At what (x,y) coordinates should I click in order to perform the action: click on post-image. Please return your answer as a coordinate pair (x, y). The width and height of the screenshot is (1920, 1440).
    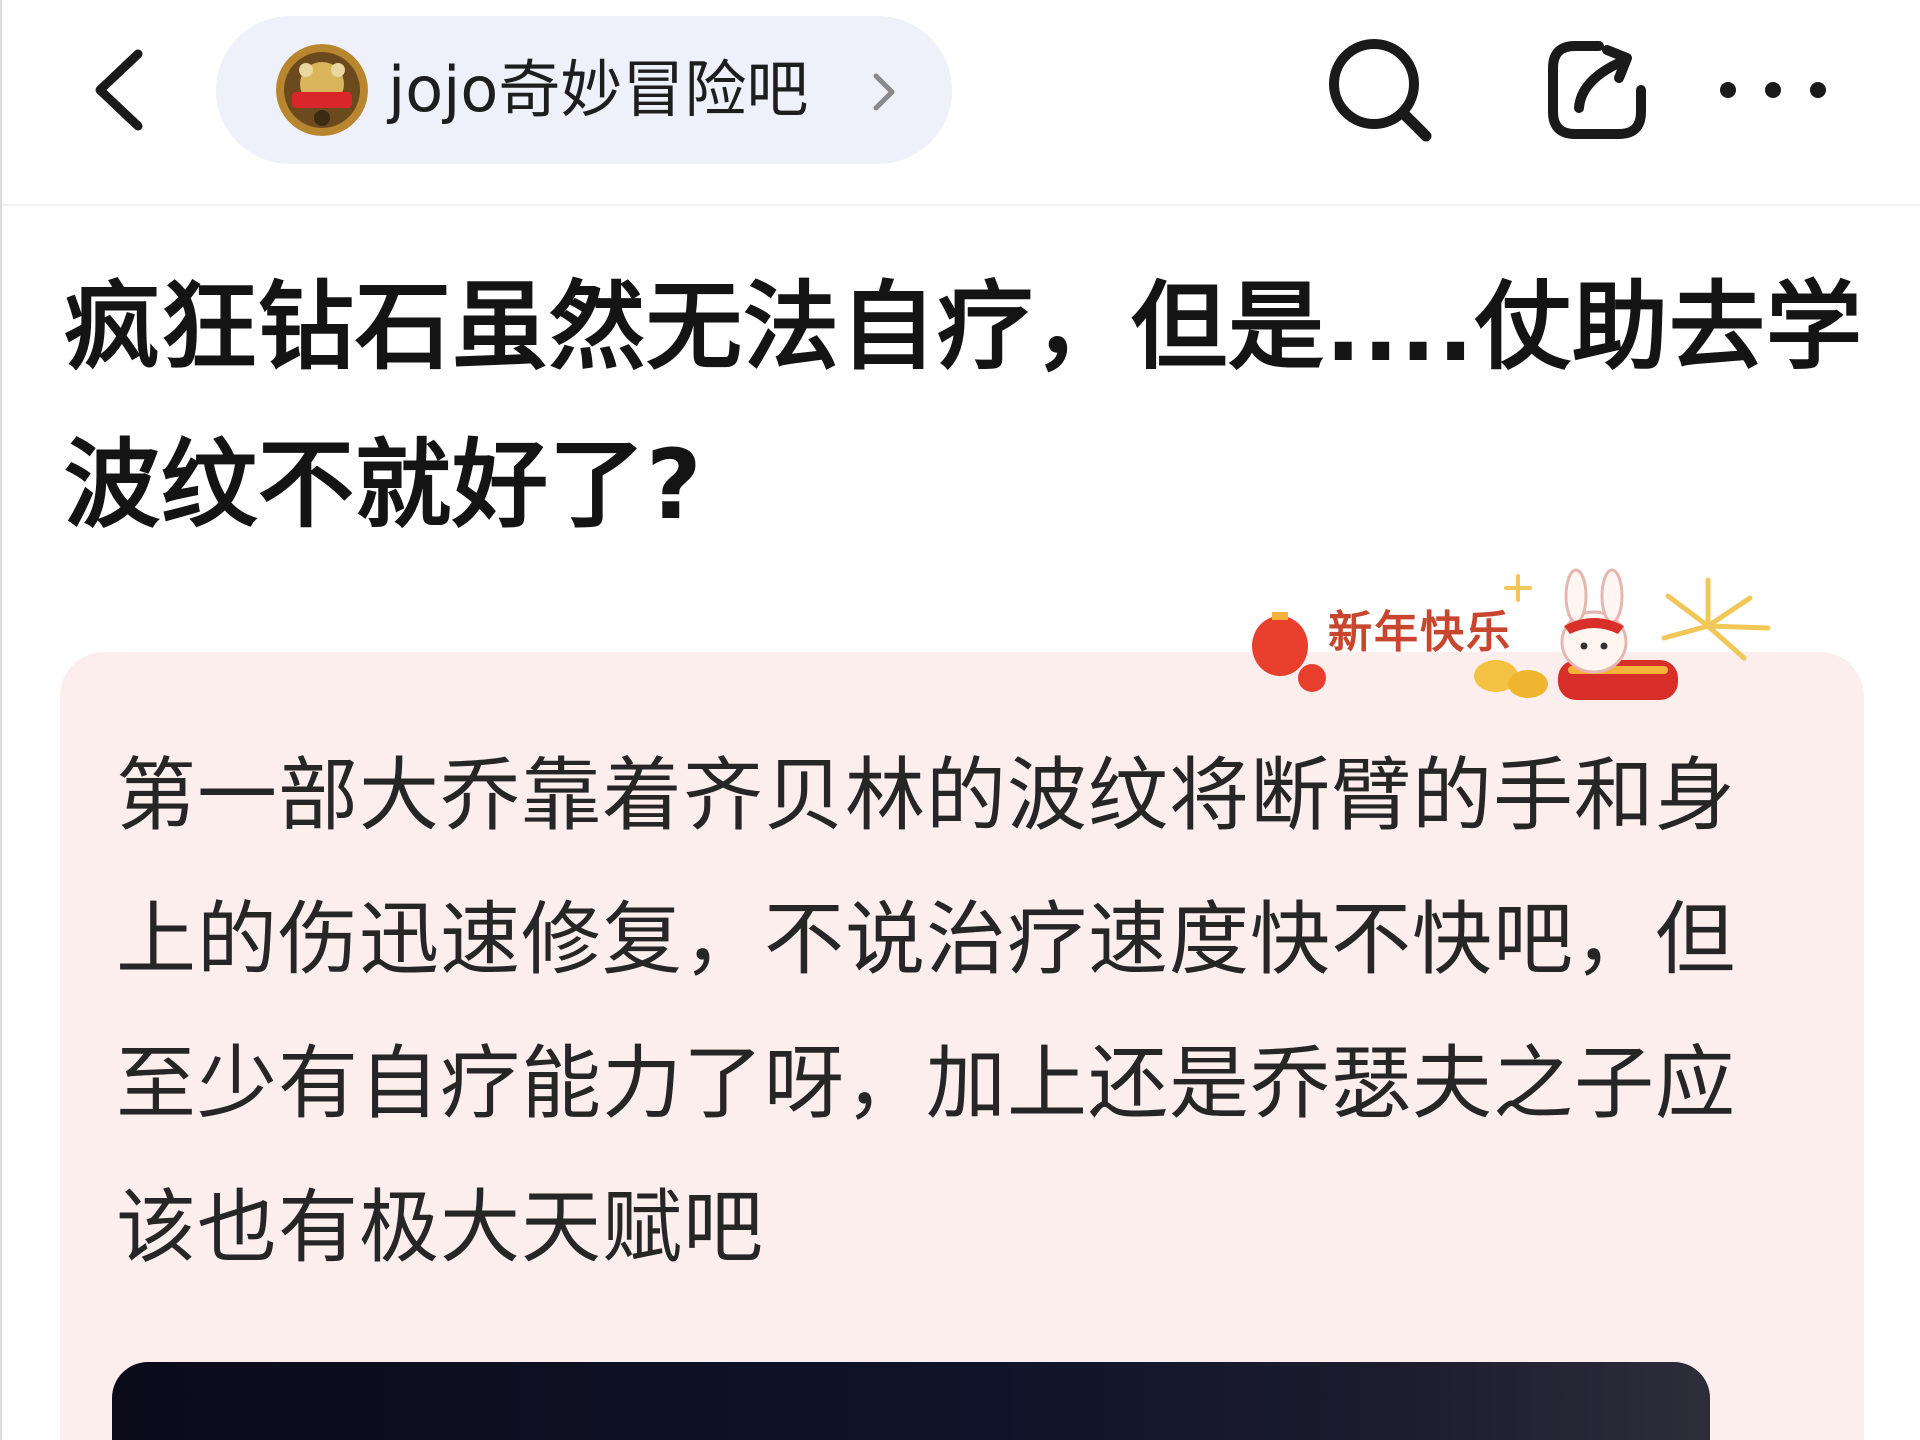
    Looking at the image, I should click on (911, 1401).